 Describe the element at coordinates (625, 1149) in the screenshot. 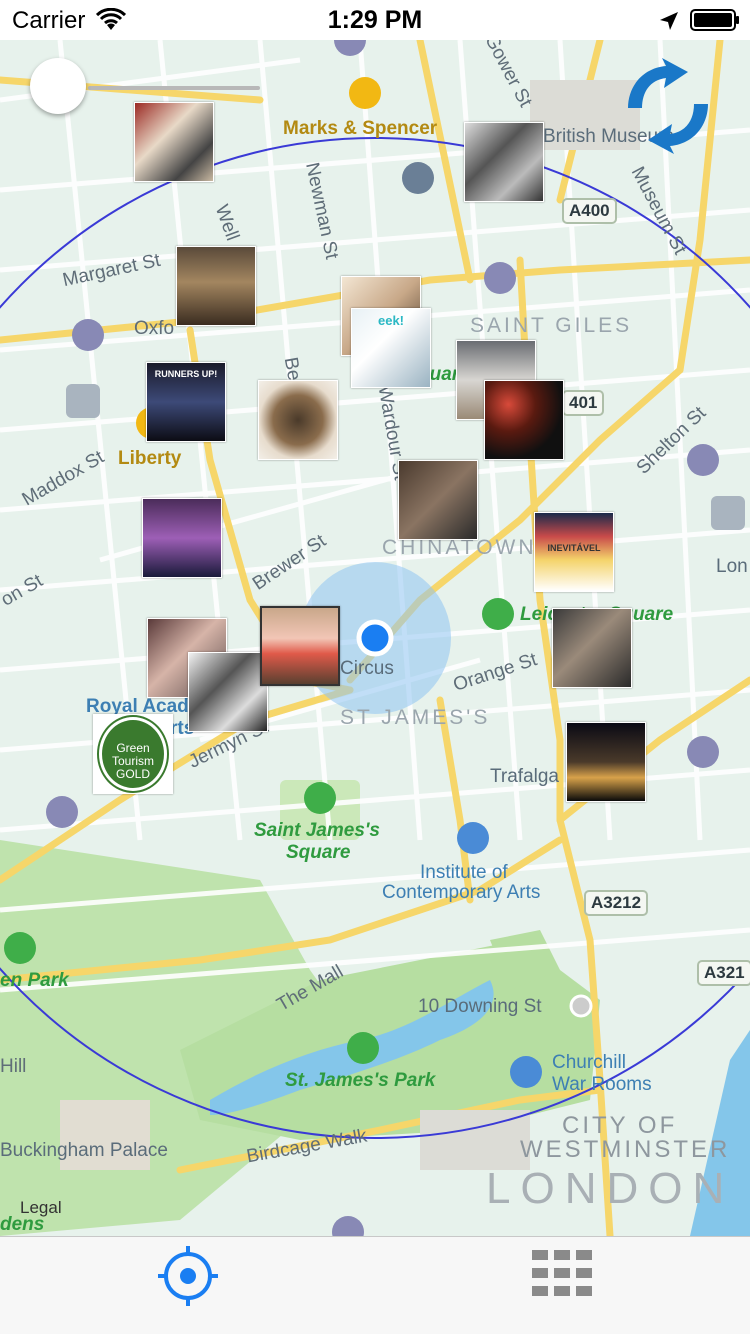

I see `label-city-of-2: WESTMINSTER` at that location.